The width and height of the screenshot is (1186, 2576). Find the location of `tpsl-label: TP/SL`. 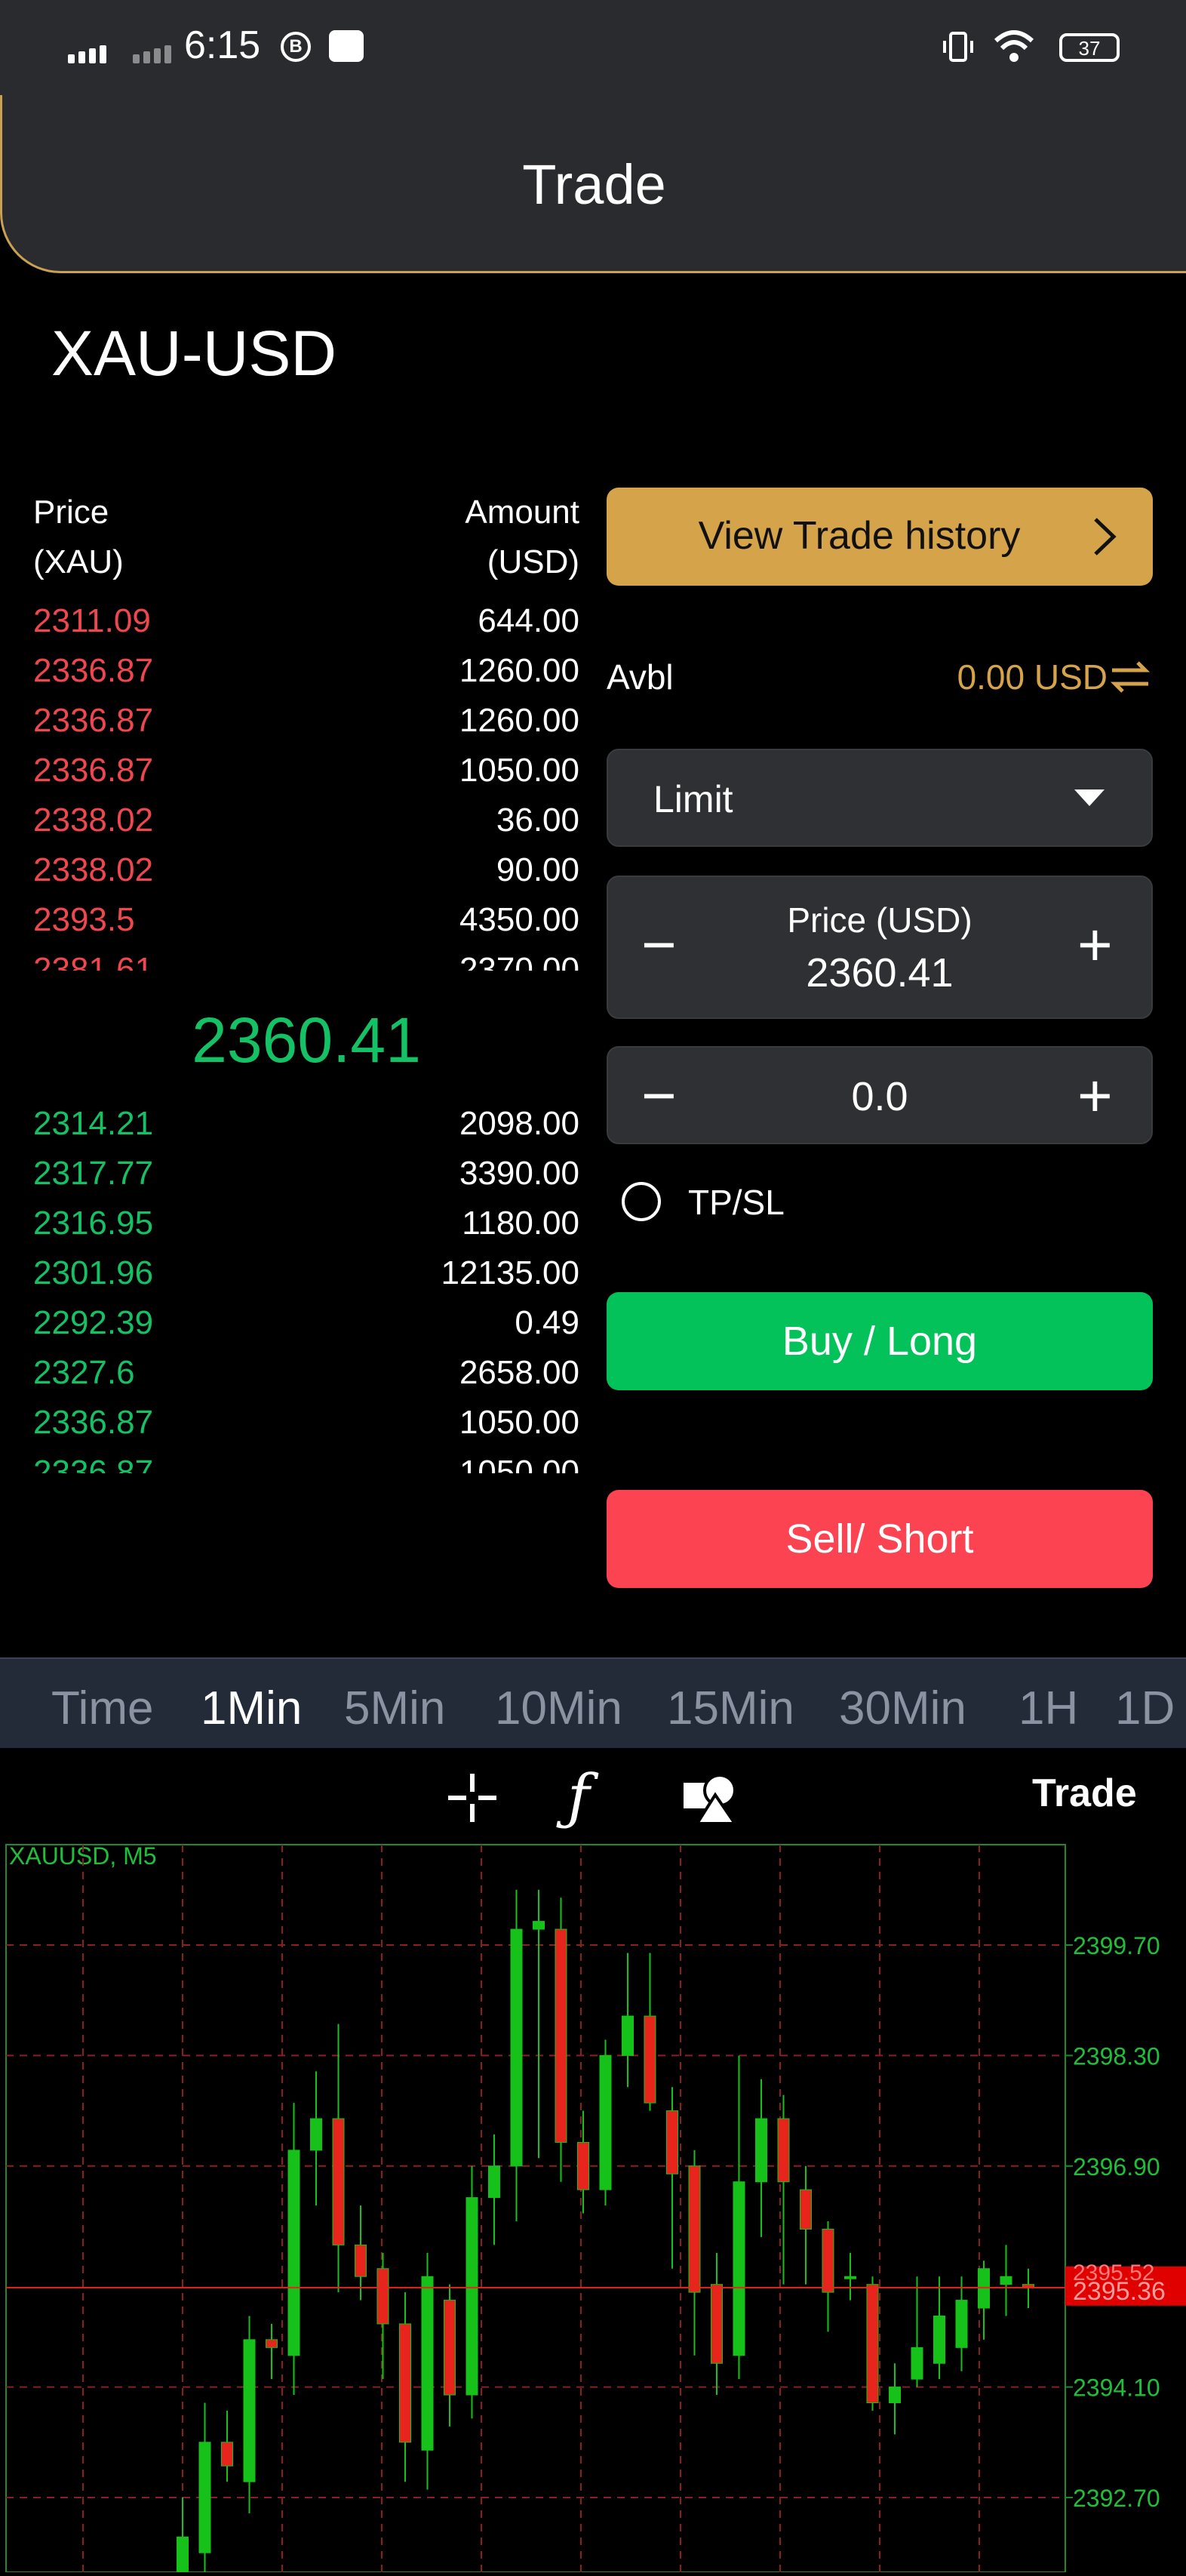

tpsl-label: TP/SL is located at coordinates (737, 1202).